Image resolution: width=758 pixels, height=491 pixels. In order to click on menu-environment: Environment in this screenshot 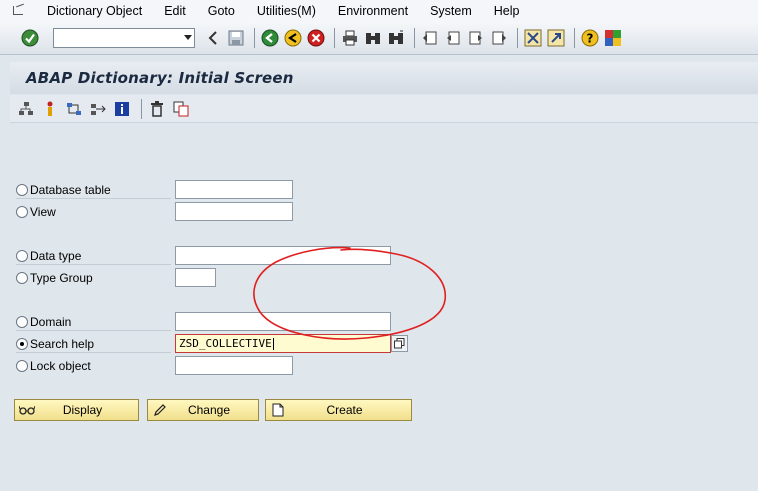, I will do `click(373, 11)`.